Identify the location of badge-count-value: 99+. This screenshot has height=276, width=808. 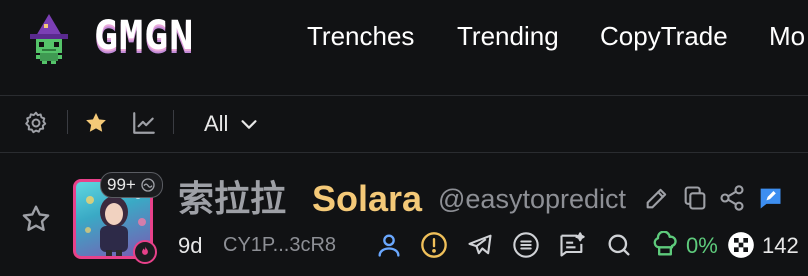
(121, 184).